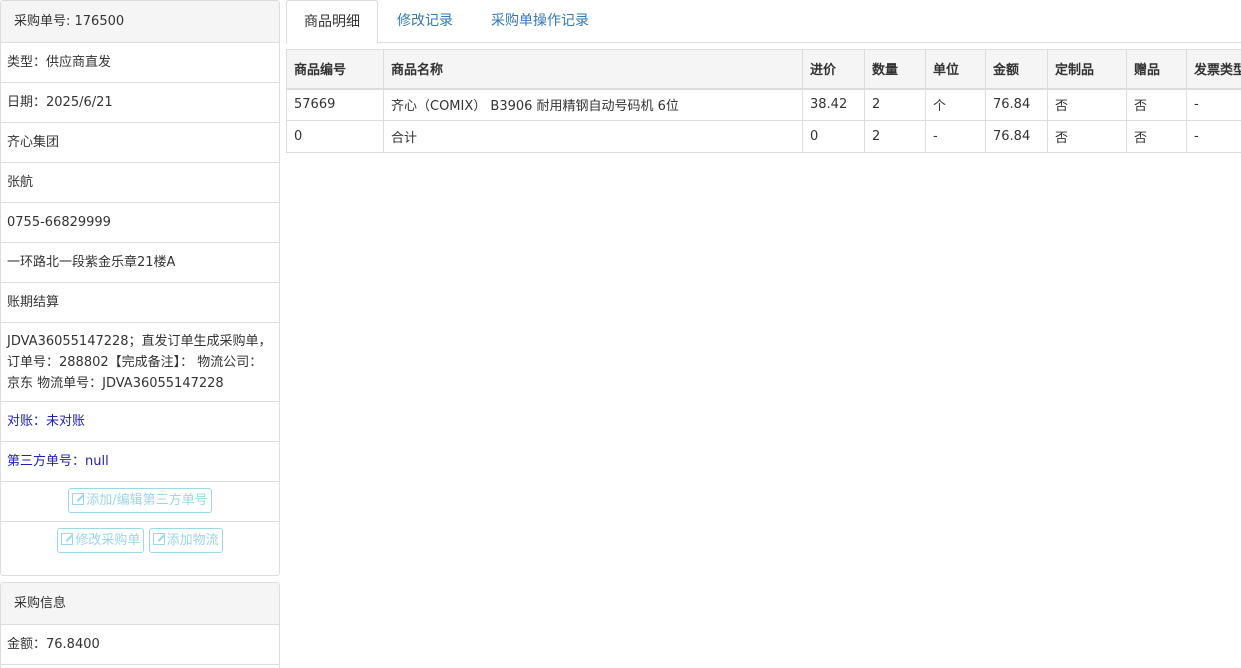 The height and width of the screenshot is (668, 1241). What do you see at coordinates (147, 500) in the screenshot?
I see `edit-third-party-label: 添加/编辑第三方单号` at bounding box center [147, 500].